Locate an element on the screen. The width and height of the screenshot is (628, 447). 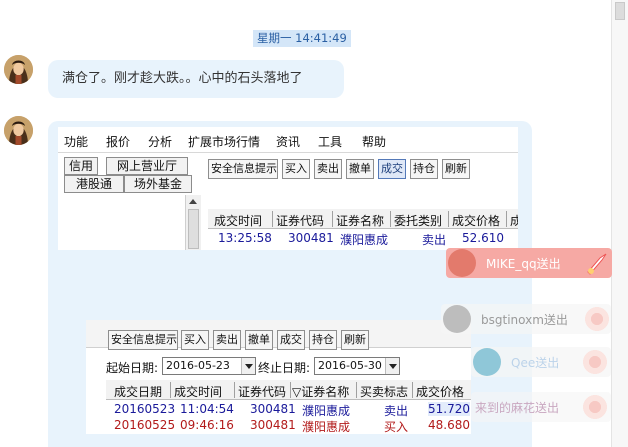
col-order-type: 委托类别 is located at coordinates (418, 220).